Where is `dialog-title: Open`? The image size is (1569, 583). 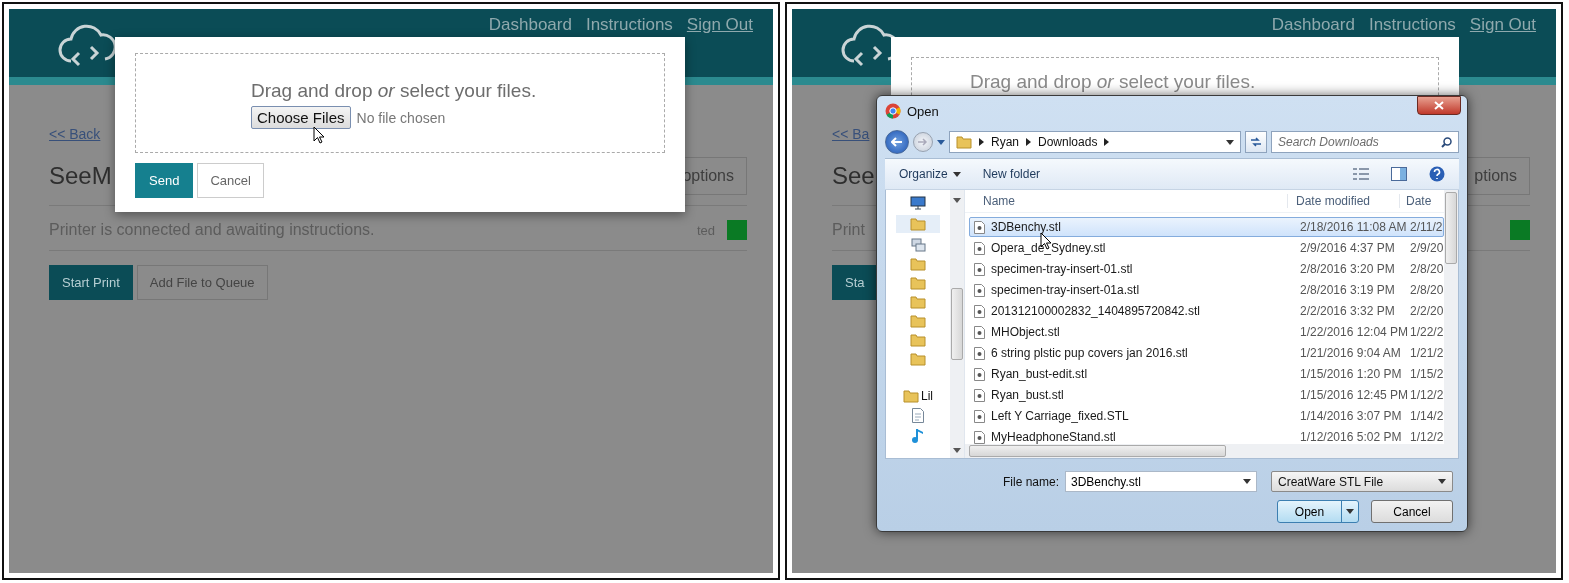
dialog-title: Open is located at coordinates (923, 111).